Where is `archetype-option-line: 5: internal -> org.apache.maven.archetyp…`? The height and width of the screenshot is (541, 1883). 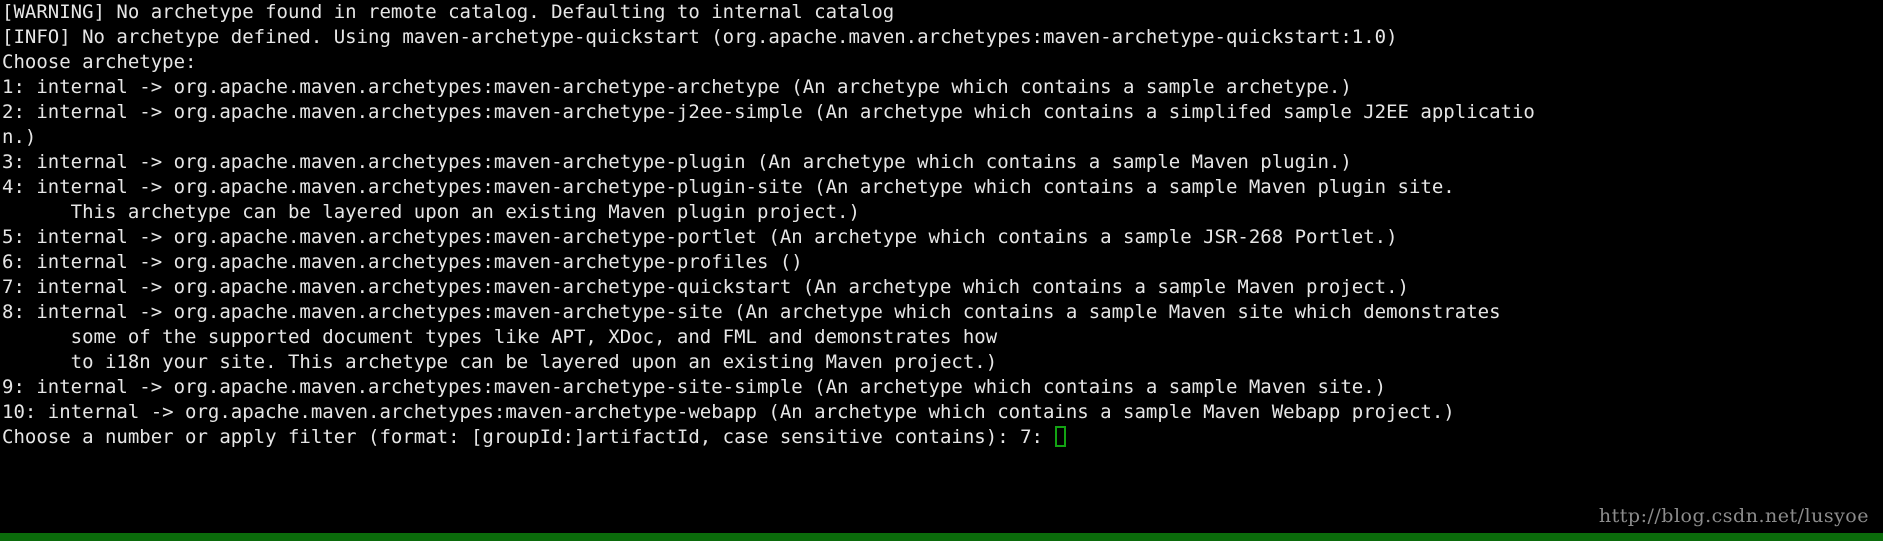
archetype-option-line: 5: internal -> org.apache.maven.archetyp… is located at coordinates (700, 237).